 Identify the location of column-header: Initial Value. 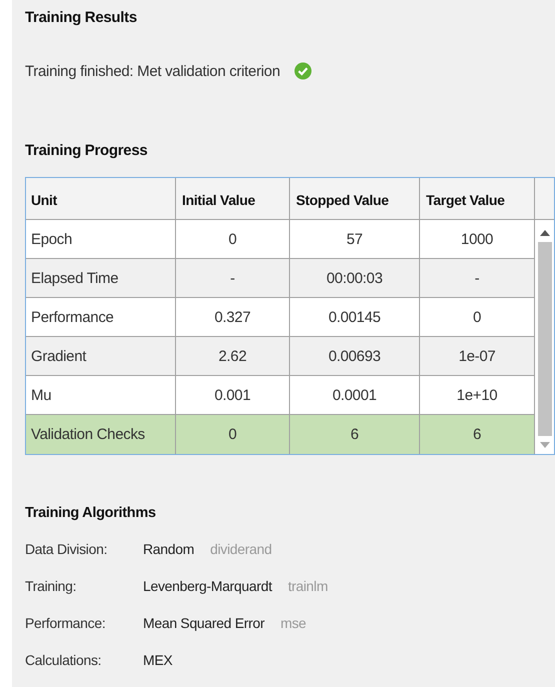
(233, 198).